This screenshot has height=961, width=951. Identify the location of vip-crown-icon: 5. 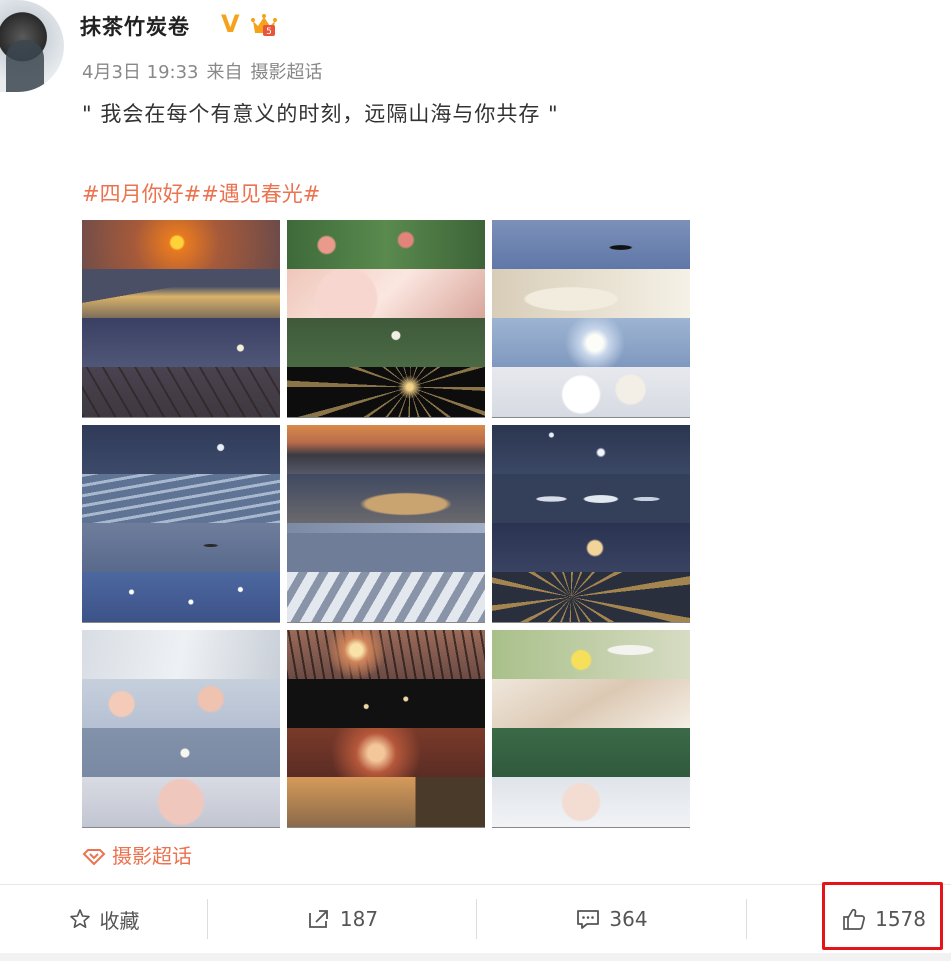
(264, 25).